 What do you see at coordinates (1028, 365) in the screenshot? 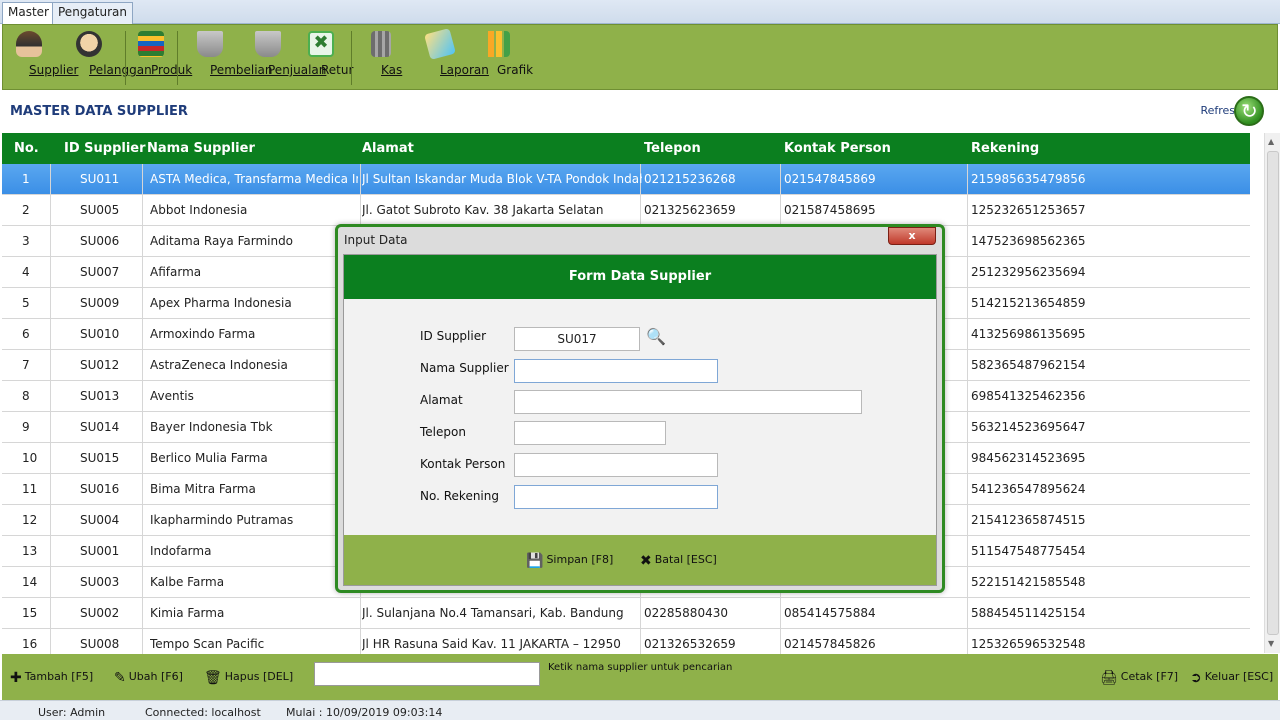
I see `cell-account: 582365487962154` at bounding box center [1028, 365].